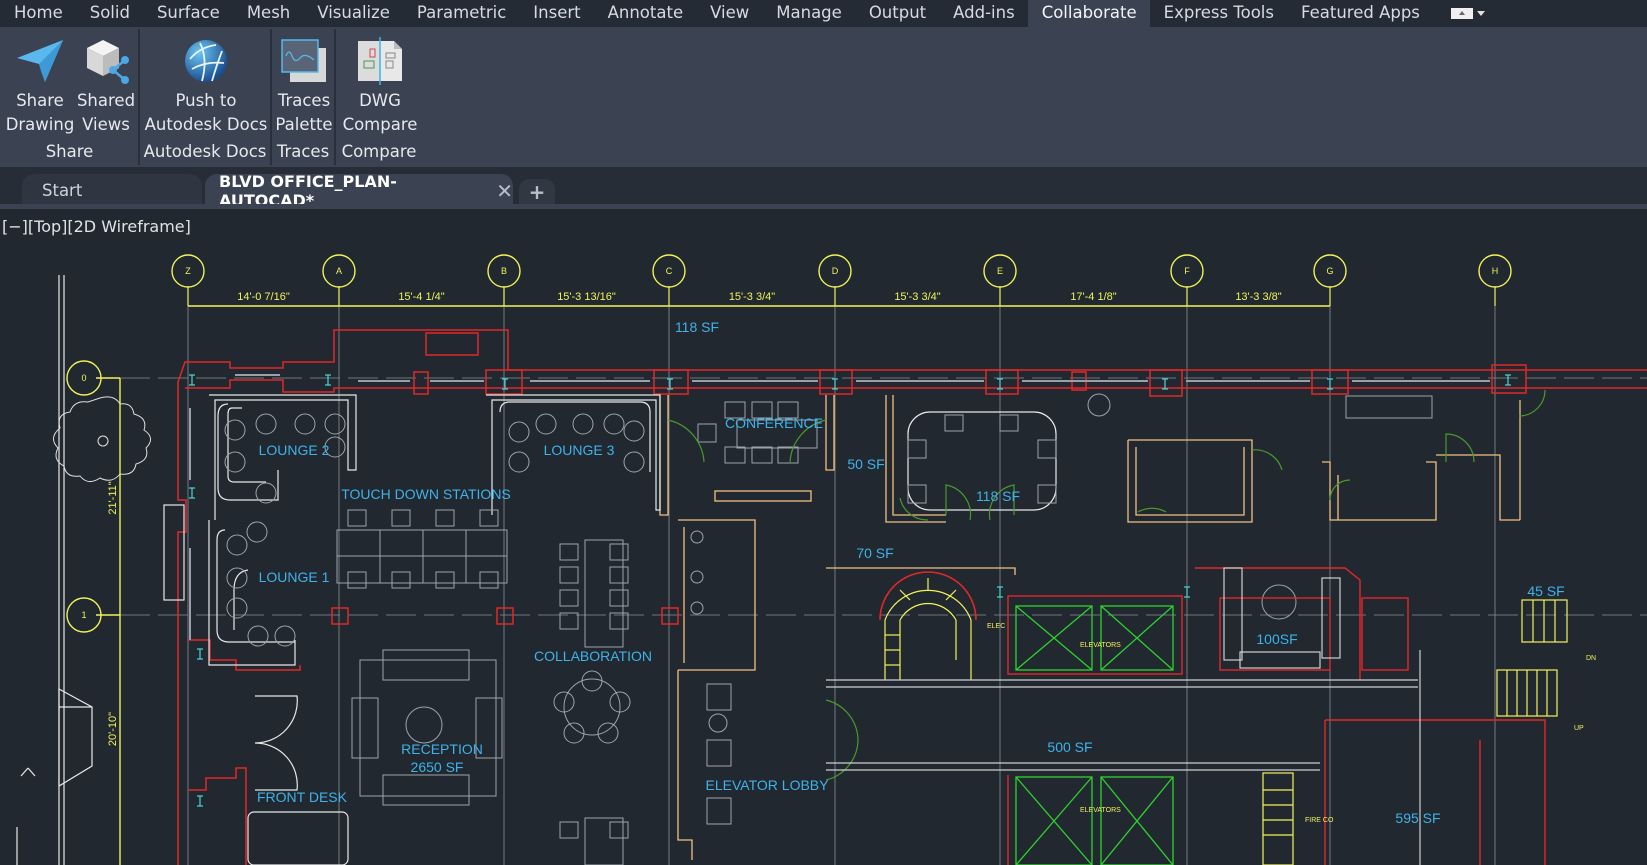 This screenshot has width=1647, height=865. Describe the element at coordinates (353, 13) in the screenshot. I see `tab-visualize: Visualize` at that location.